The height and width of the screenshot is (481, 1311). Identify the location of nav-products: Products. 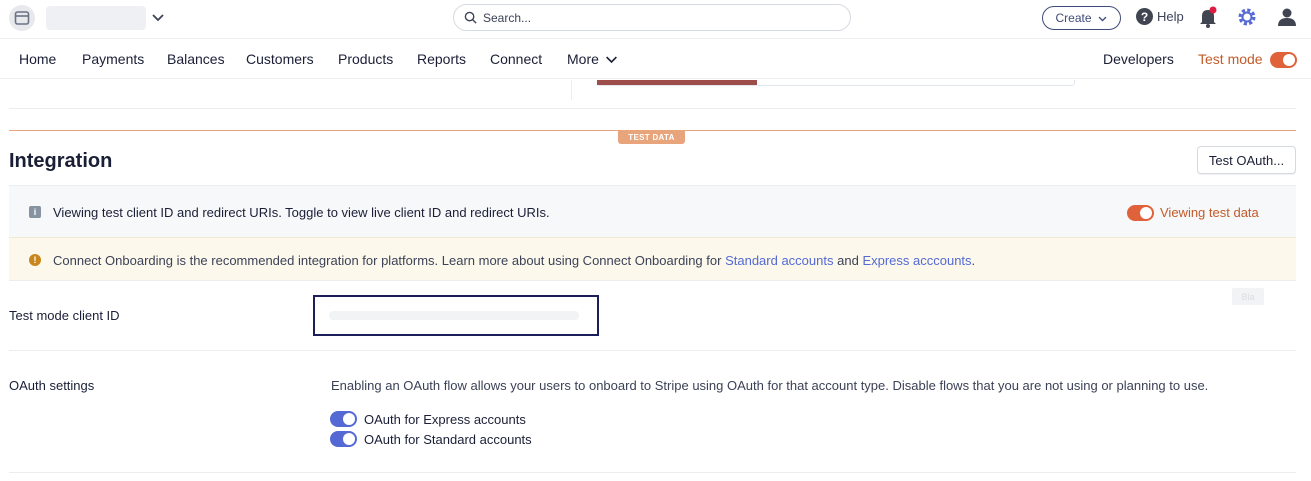
(365, 59).